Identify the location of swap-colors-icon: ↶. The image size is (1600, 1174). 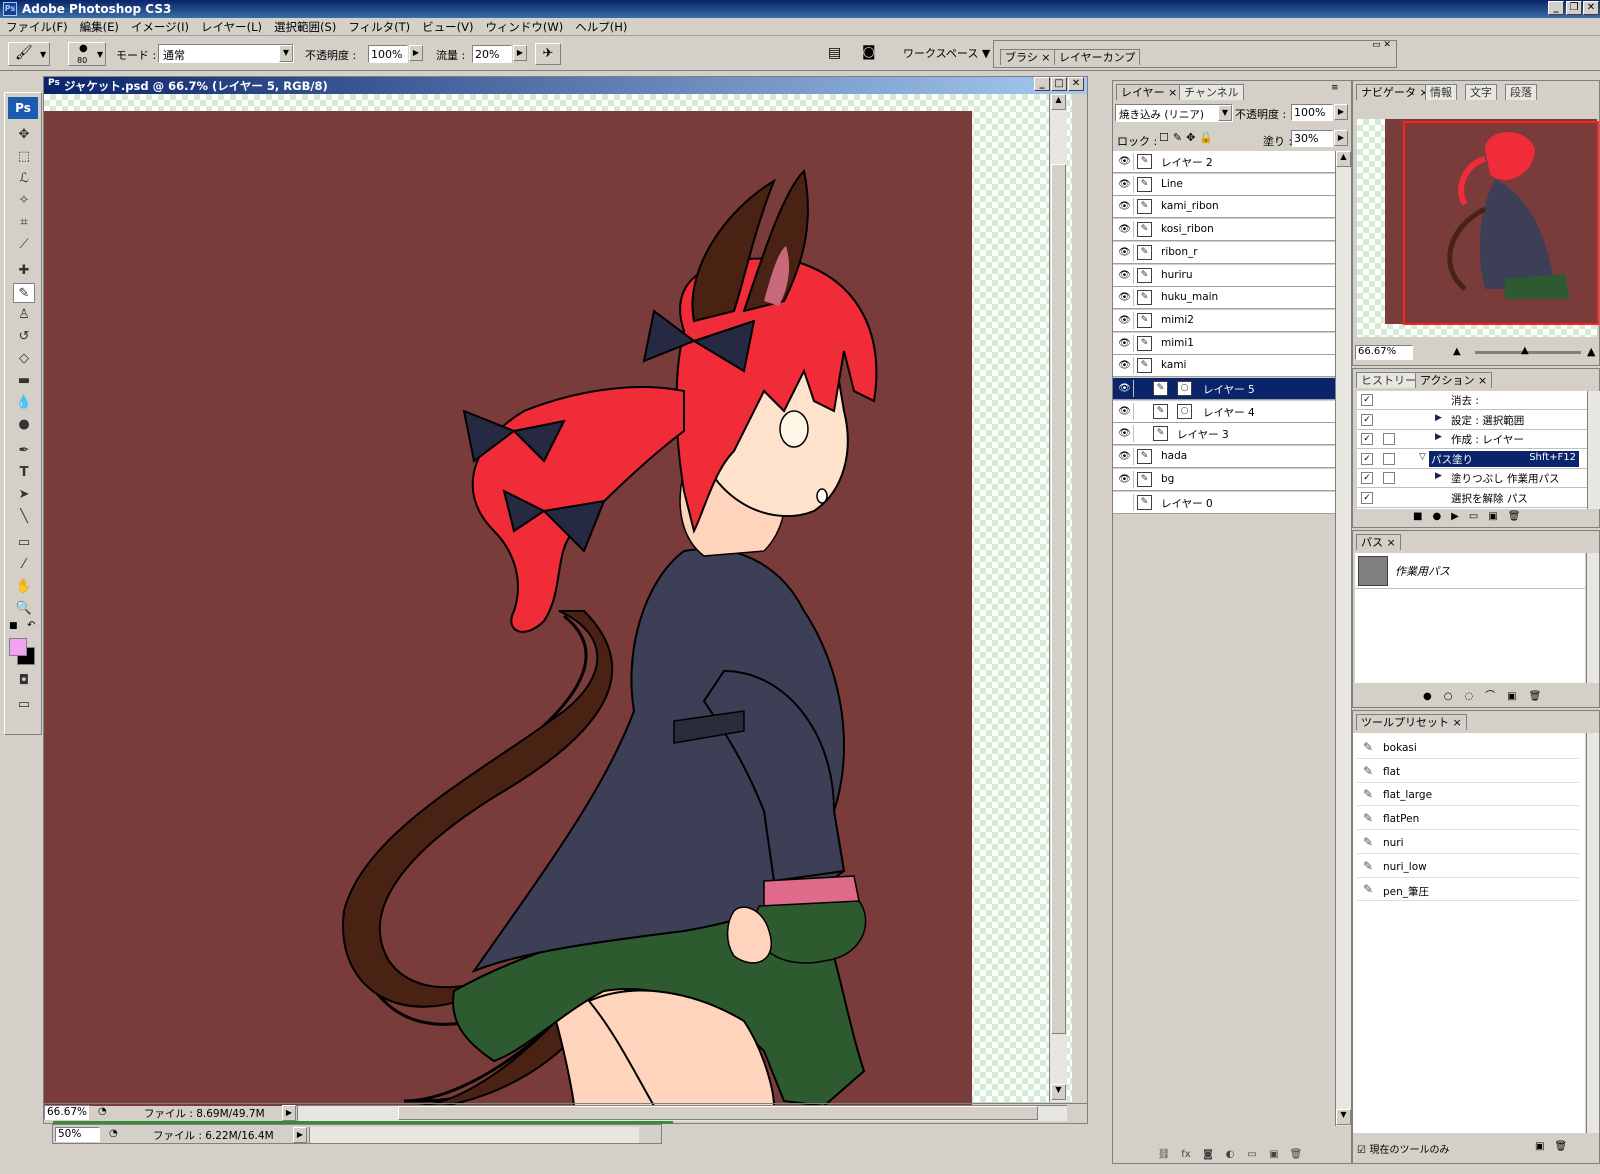
(31, 625).